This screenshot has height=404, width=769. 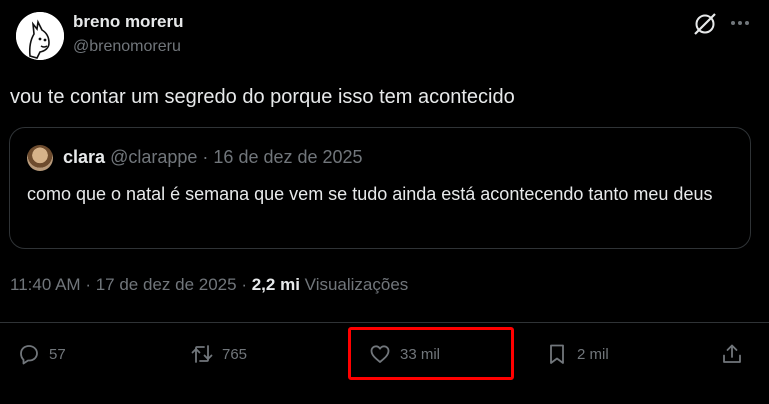 I want to click on quote-header: clara @clarappe · 16 de dez de 2025, so click(x=213, y=157).